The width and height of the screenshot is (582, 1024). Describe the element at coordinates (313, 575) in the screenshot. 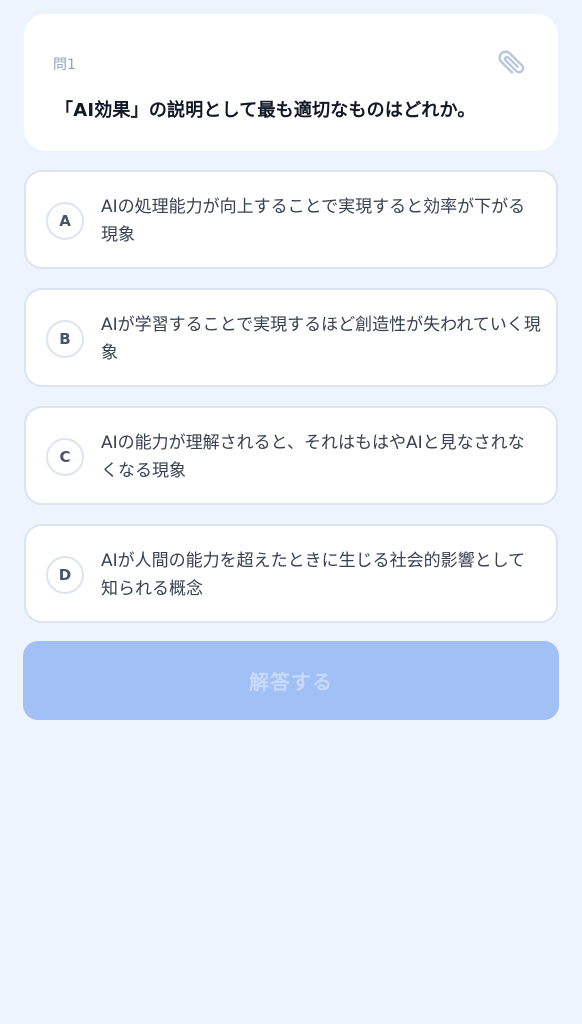

I see `option-text: AIが人間の能力を超えたときに生じる社会的影響として知られる概念` at that location.